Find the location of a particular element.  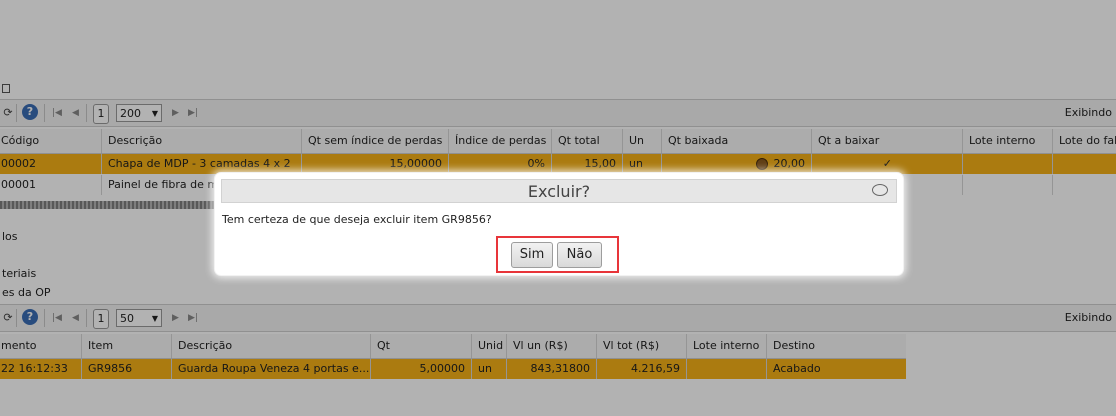

no-button: Não is located at coordinates (579, 255).